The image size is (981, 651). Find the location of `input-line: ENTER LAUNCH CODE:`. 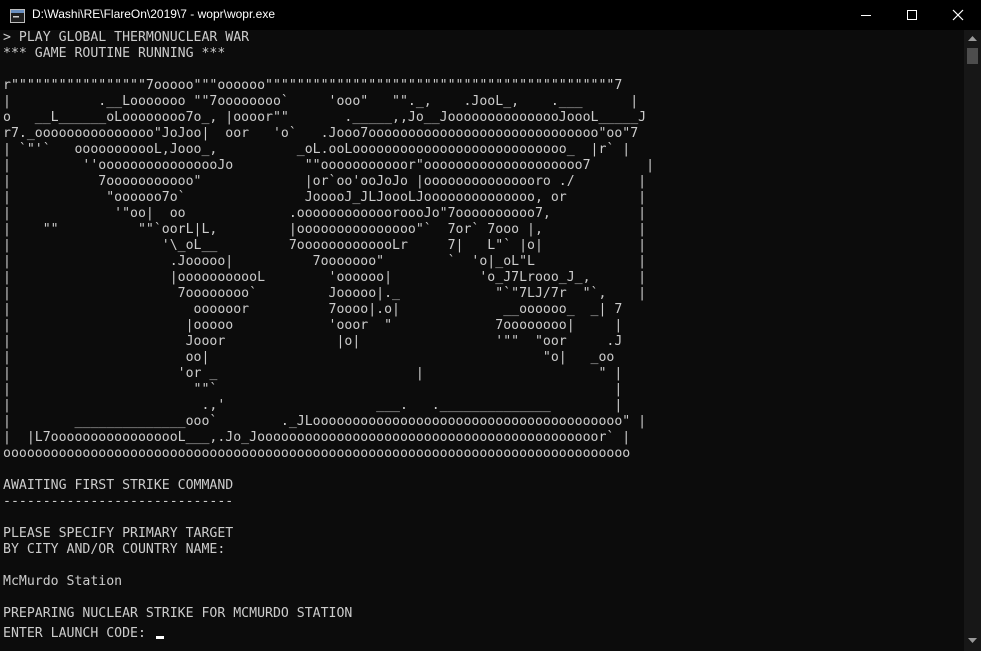

input-line: ENTER LAUNCH CODE: is located at coordinates (482, 632).